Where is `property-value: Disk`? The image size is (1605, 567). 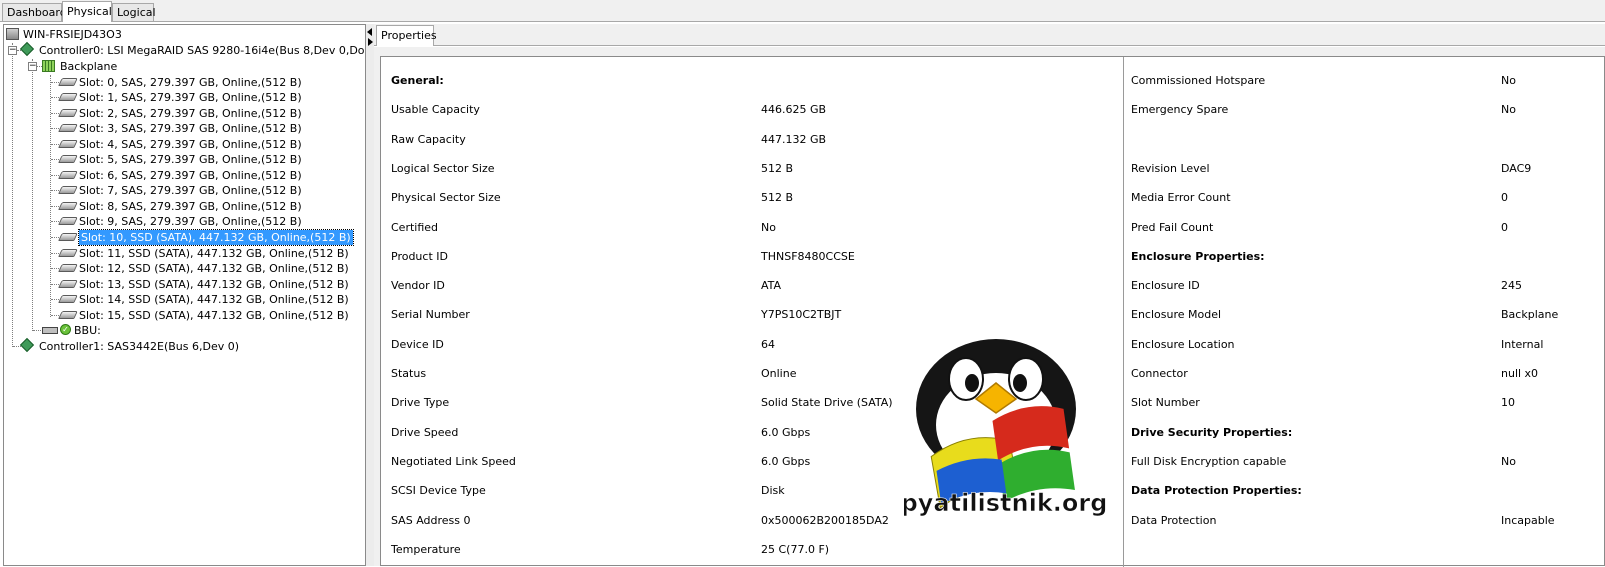
property-value: Disk is located at coordinates (773, 490).